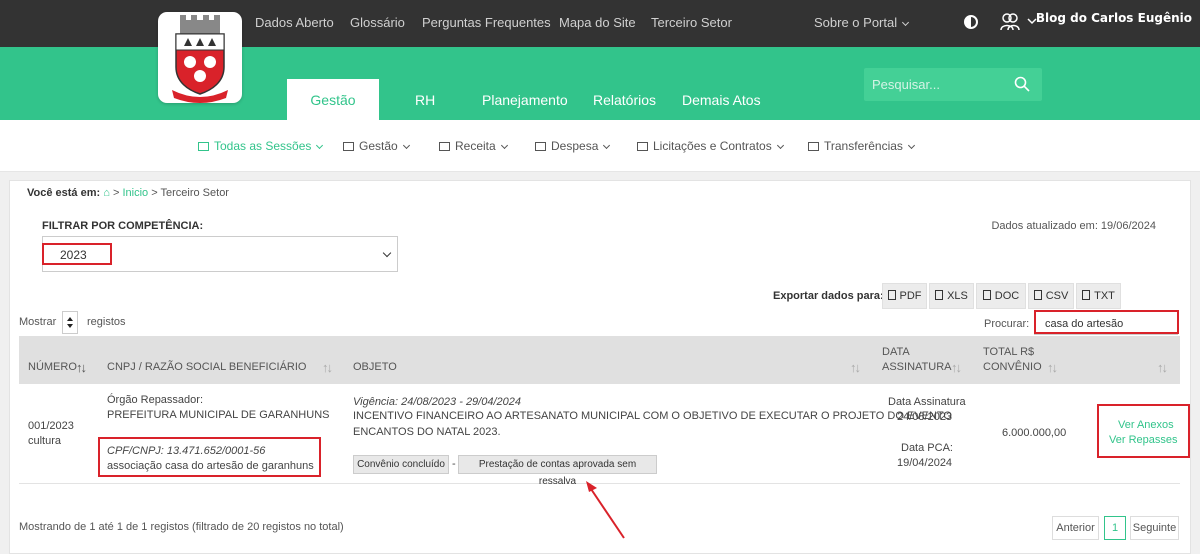 This screenshot has width=1200, height=554. Describe the element at coordinates (1007, 296) in the screenshot. I see `export-doc-label: DOC` at that location.